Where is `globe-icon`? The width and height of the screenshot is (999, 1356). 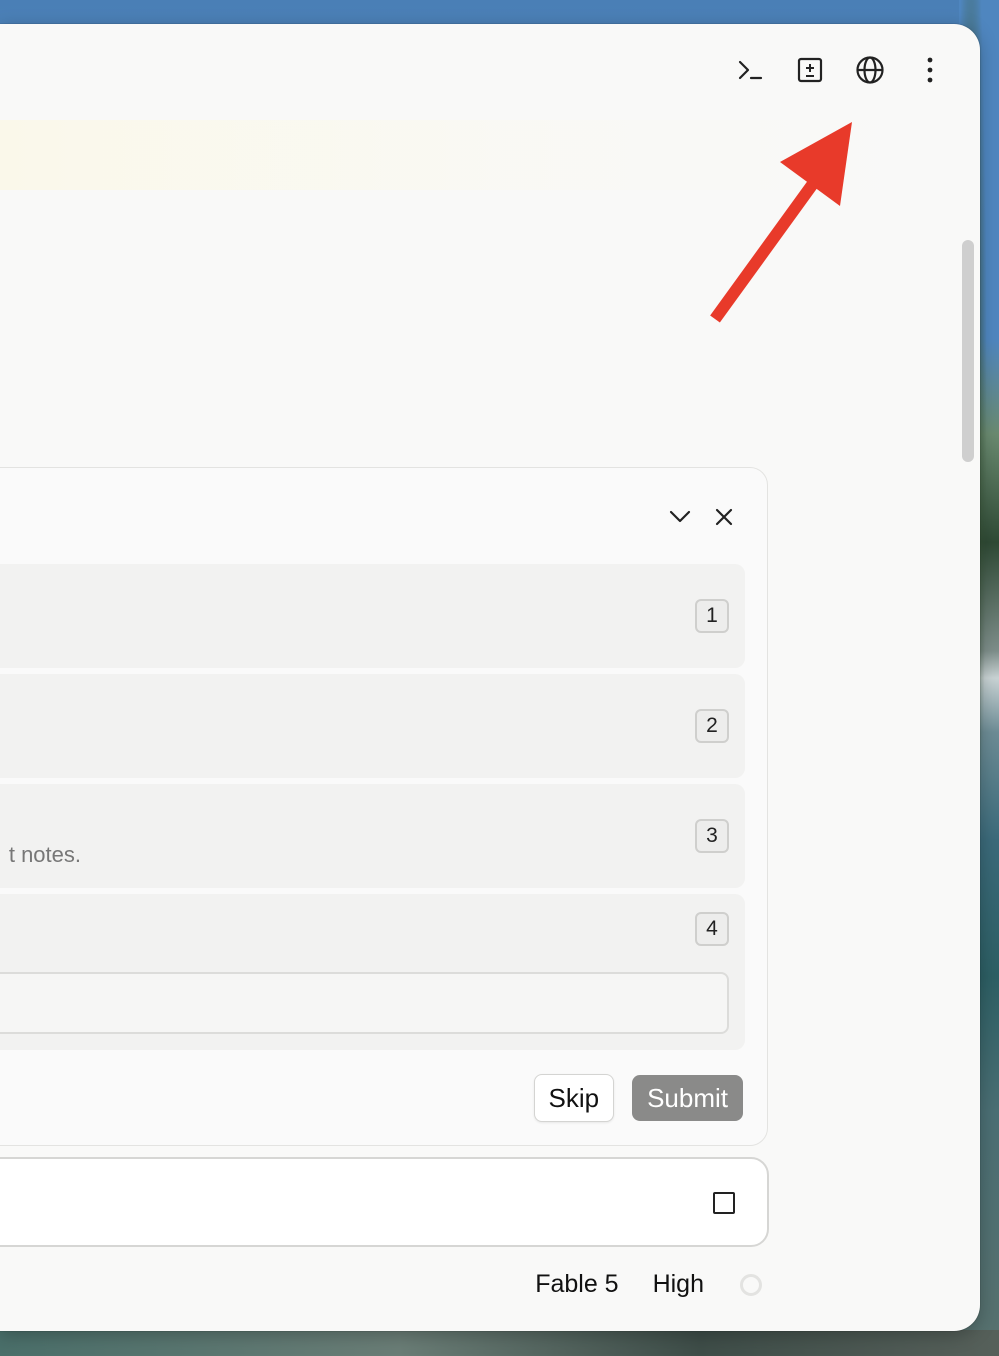 globe-icon is located at coordinates (870, 70).